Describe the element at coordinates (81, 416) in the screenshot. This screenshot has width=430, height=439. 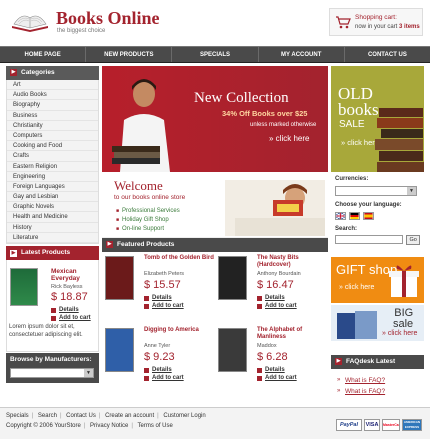
I see `footer-link-contact: Contact Us` at that location.